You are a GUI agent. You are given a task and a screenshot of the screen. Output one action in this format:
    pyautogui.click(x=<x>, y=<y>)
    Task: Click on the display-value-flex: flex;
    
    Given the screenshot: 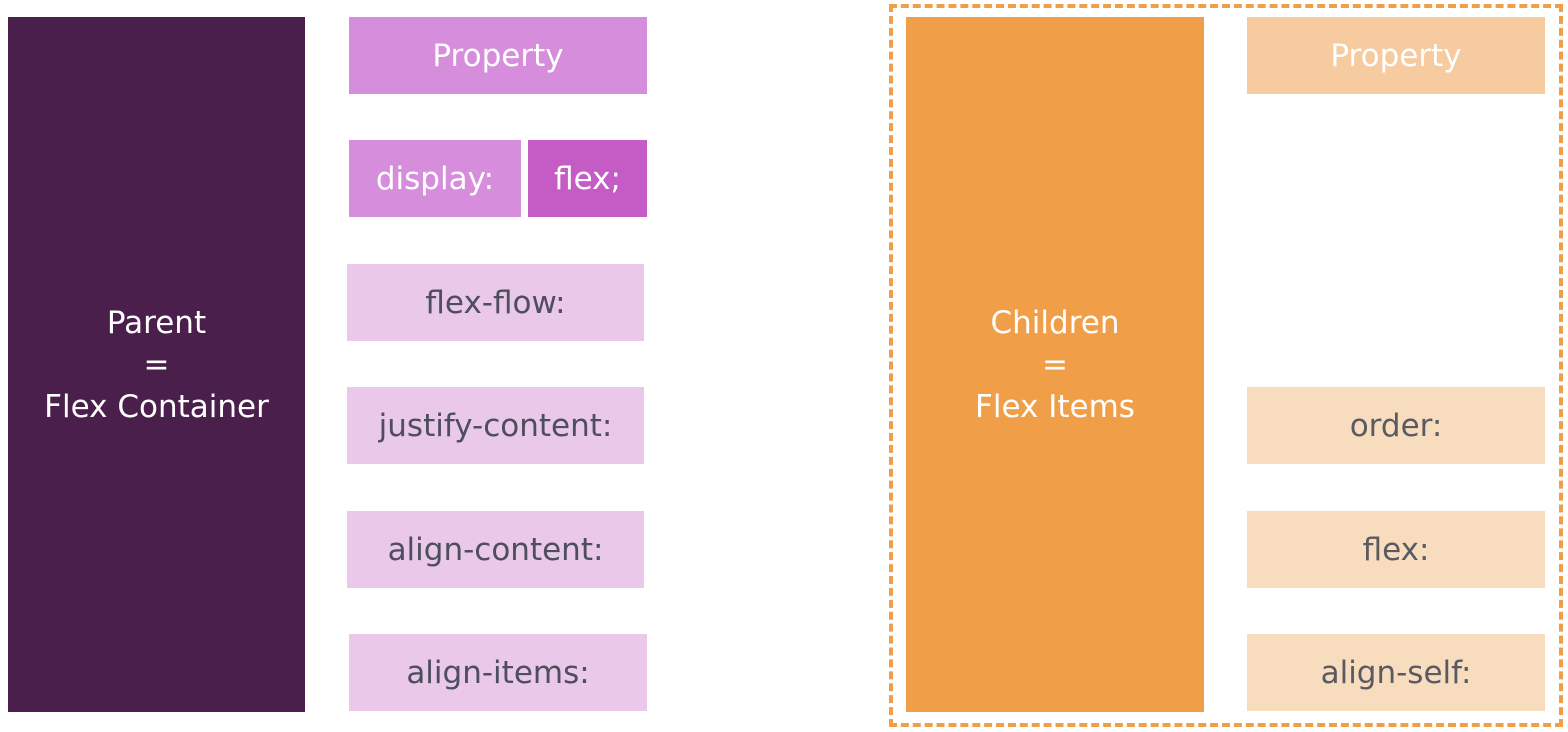 What is the action you would take?
    pyautogui.click(x=587, y=178)
    